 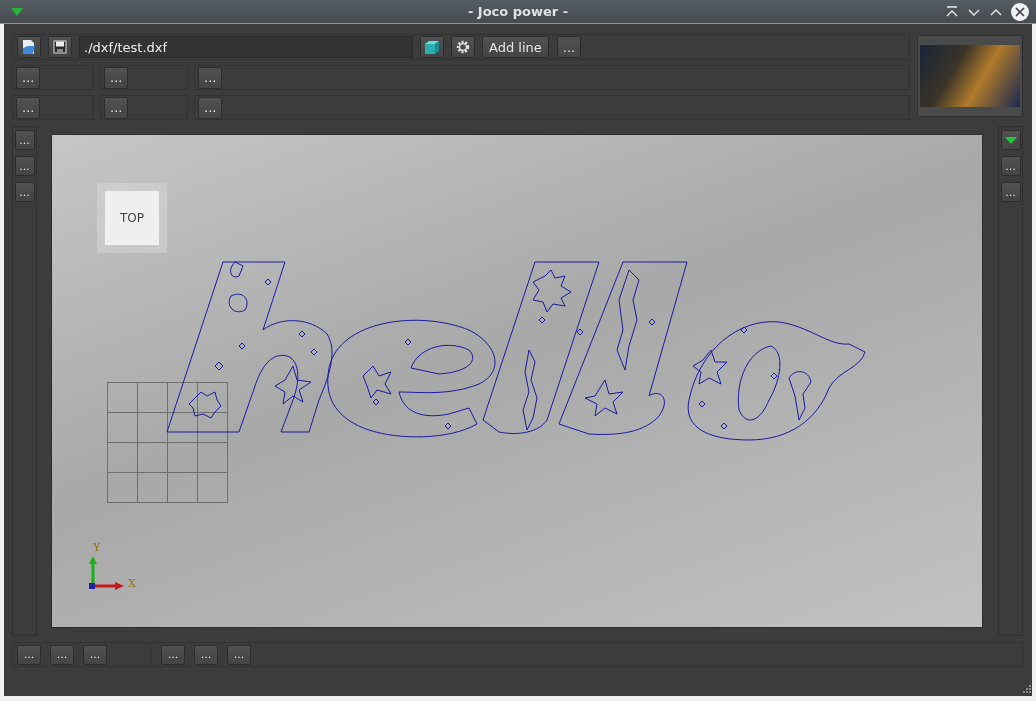 I want to click on file-path-field: ./dxf/test.dxf, so click(x=246, y=47).